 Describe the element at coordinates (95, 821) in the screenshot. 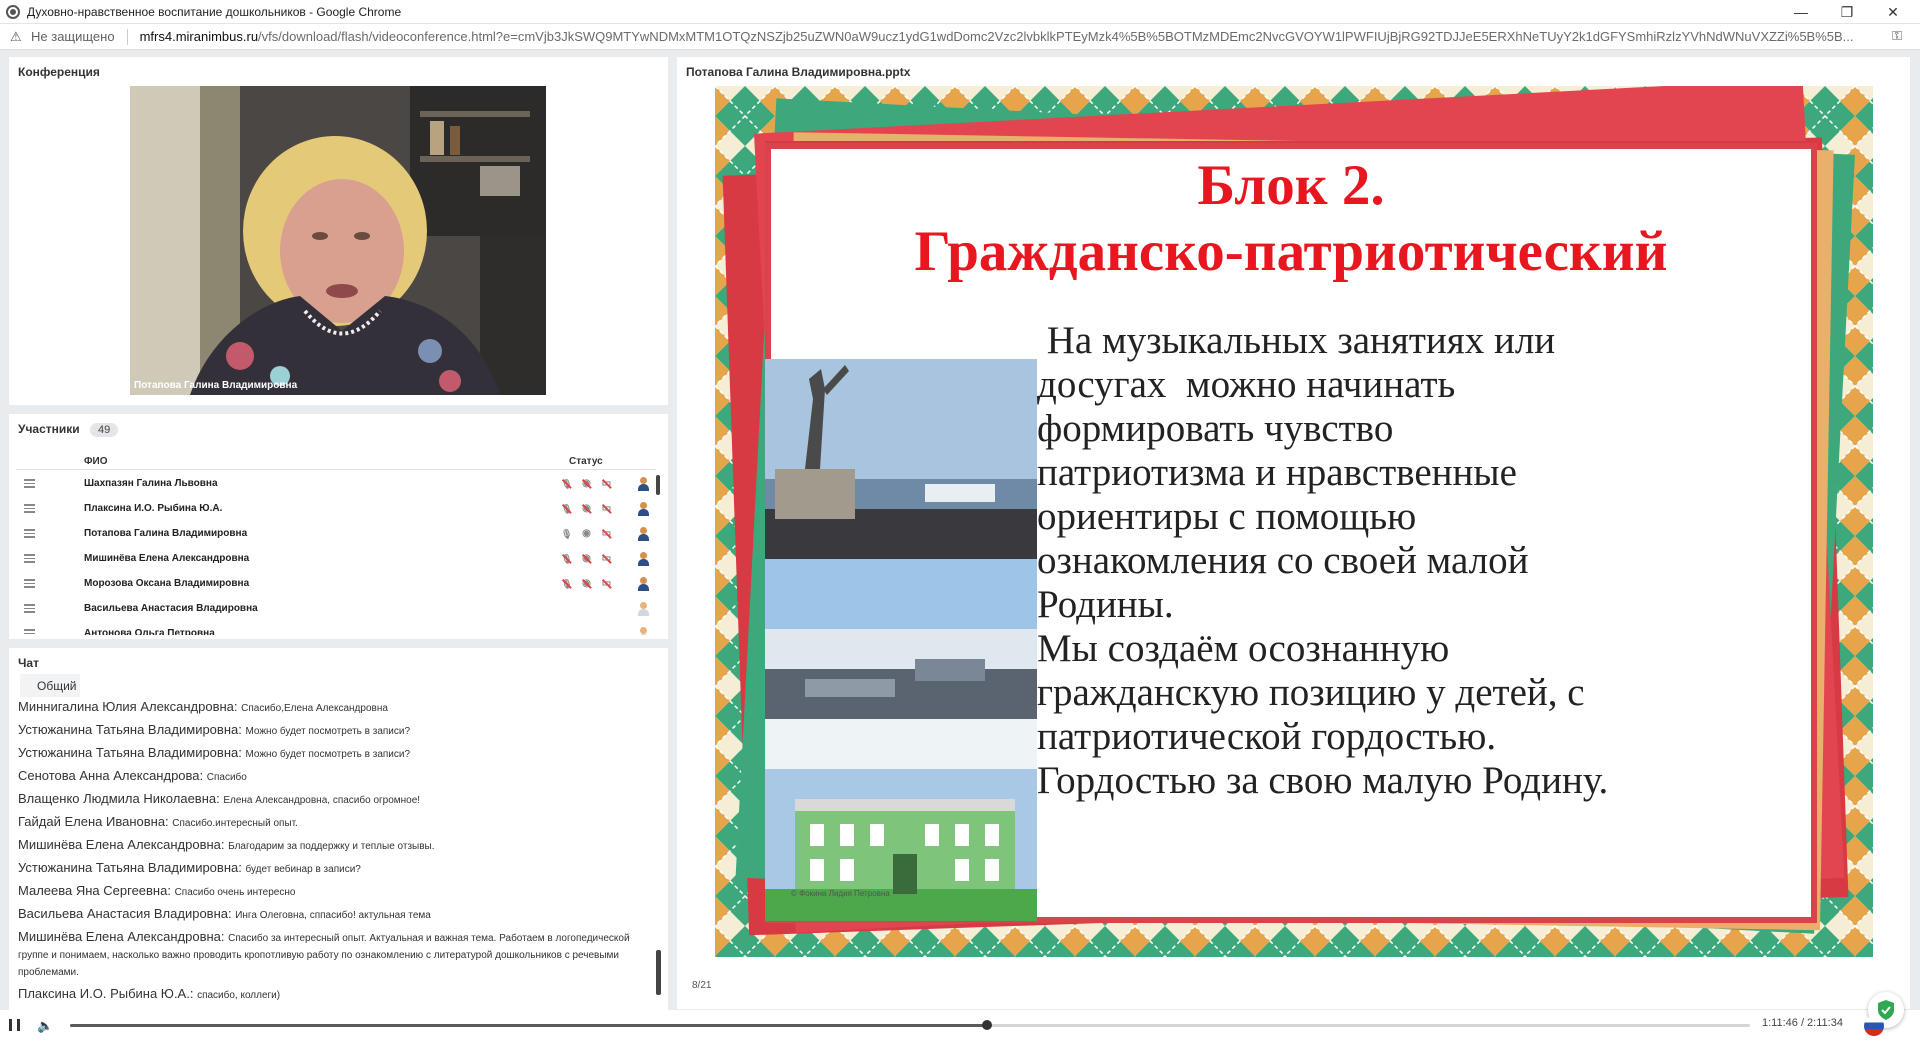

I see `chat-author: Гайдай Елена Ивановна:` at that location.